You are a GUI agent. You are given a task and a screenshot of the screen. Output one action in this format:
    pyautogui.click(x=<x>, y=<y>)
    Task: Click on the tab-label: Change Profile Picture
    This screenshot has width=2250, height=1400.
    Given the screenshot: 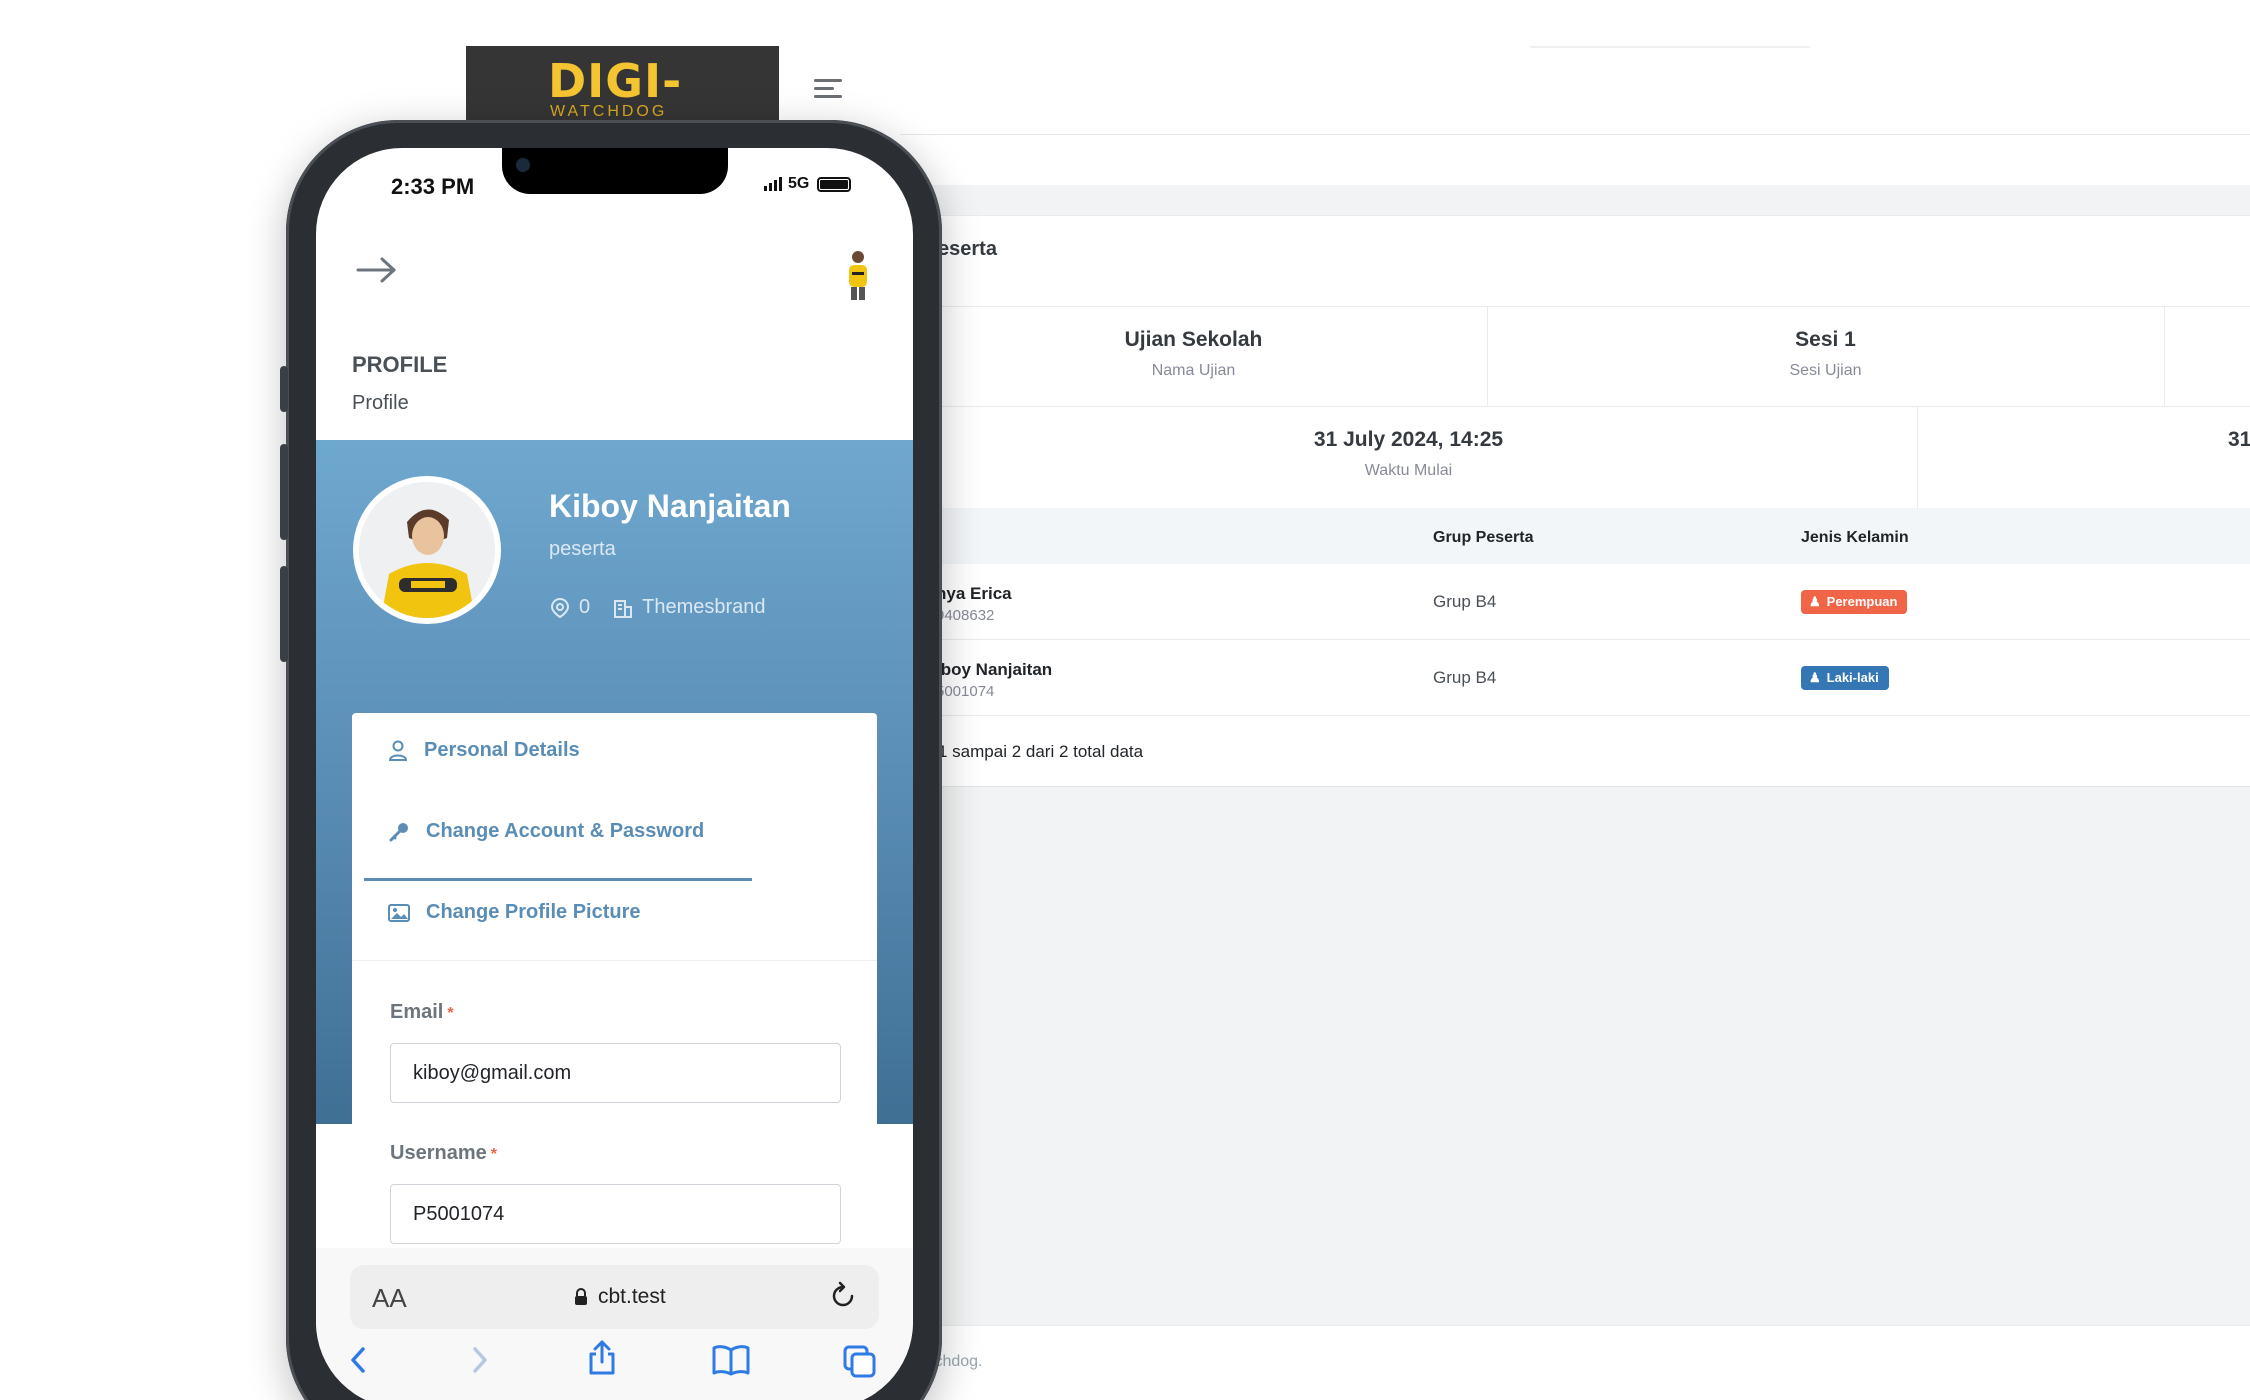 What is the action you would take?
    pyautogui.click(x=533, y=912)
    